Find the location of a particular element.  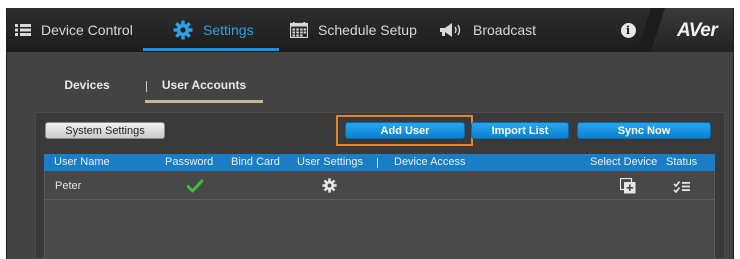

active-nav-indicator is located at coordinates (211, 49).